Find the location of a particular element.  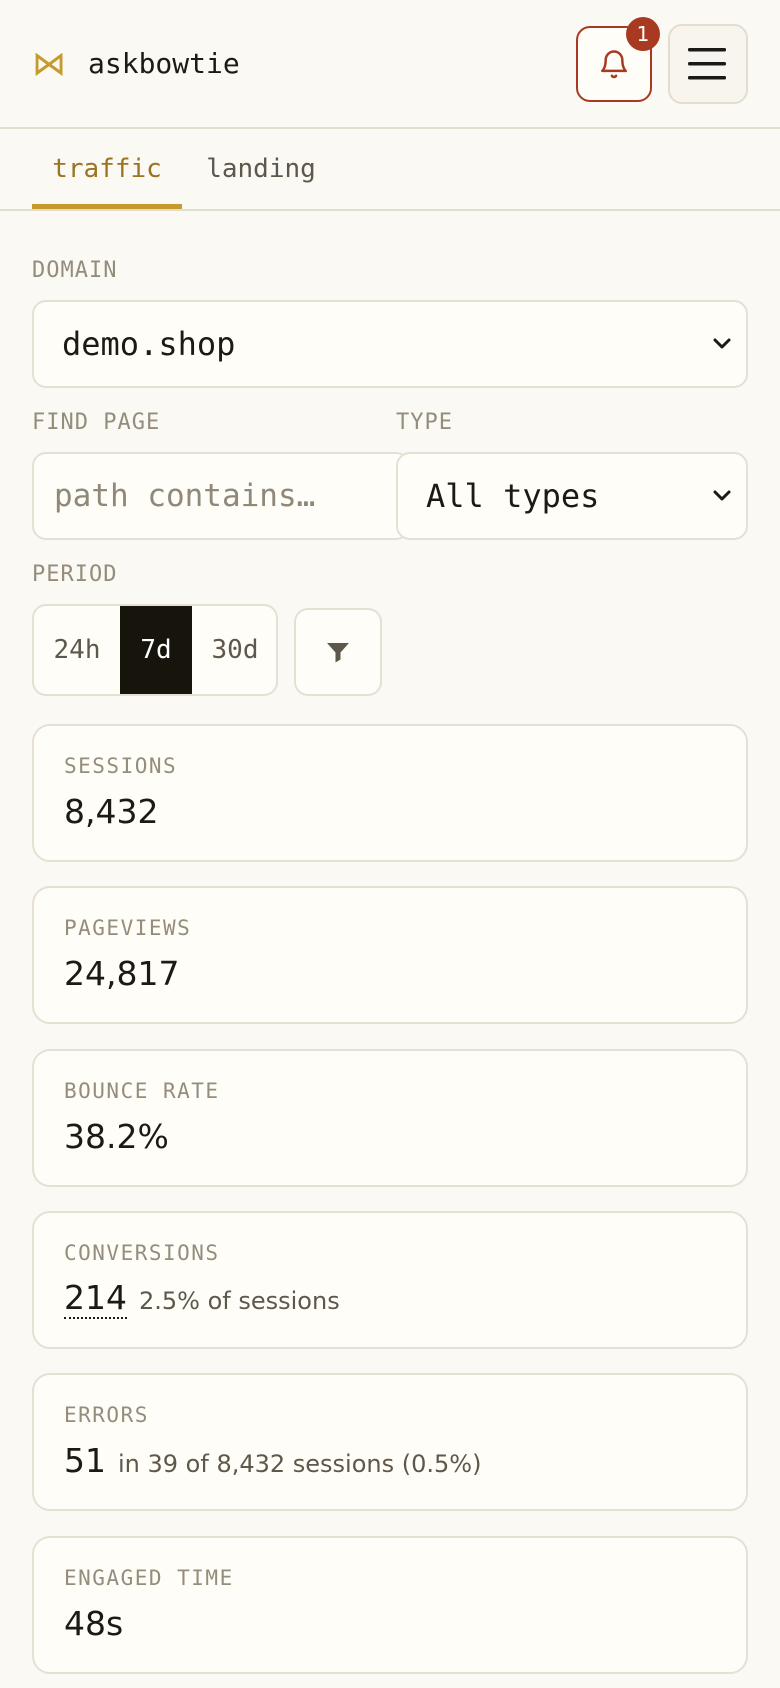

type-label: TYPE is located at coordinates (424, 422).